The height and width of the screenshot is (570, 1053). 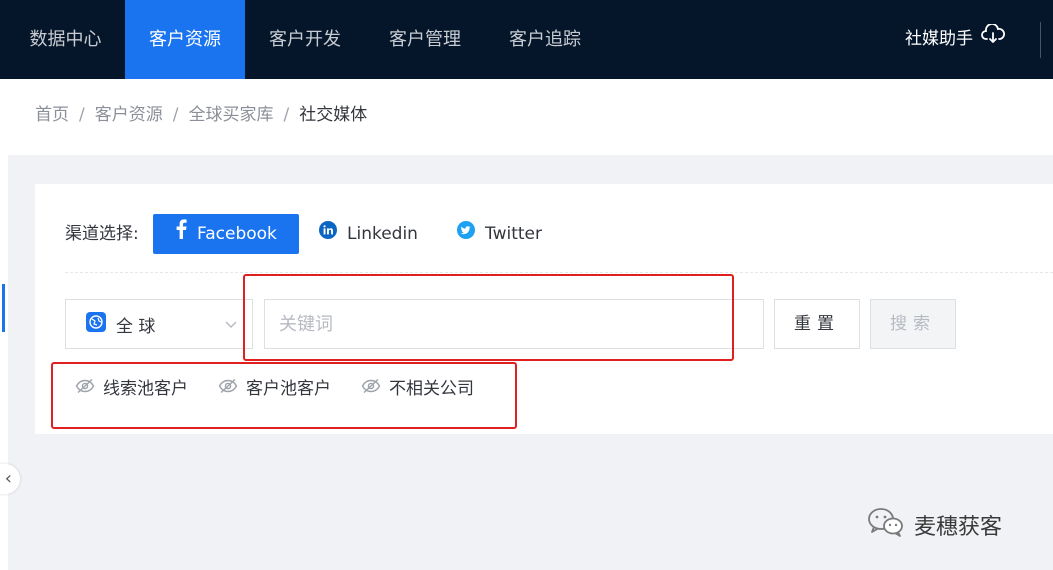 I want to click on breadcrumb: 首页 / 客户资源 / 全球买家库 / 社交媒体, so click(x=201, y=115).